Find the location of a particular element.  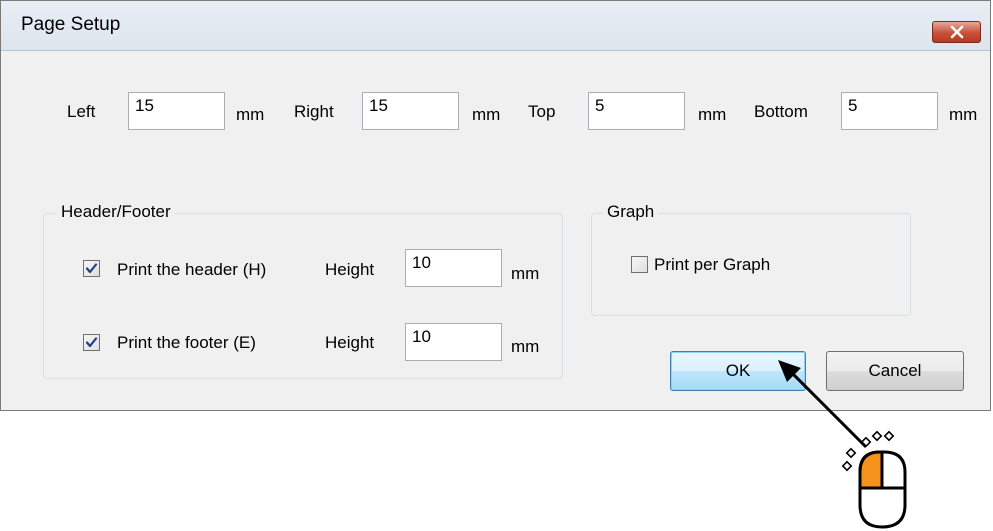

mouse-left-click-icon is located at coordinates (874, 479).